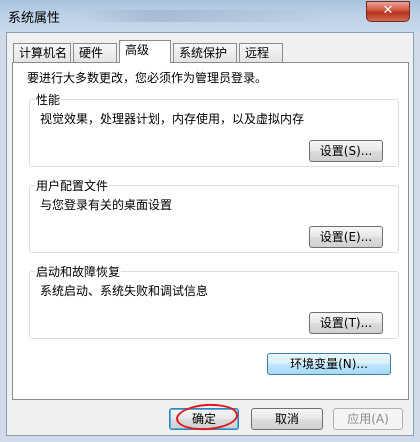 This screenshot has width=420, height=442. I want to click on apply-button: 应用(A), so click(368, 419).